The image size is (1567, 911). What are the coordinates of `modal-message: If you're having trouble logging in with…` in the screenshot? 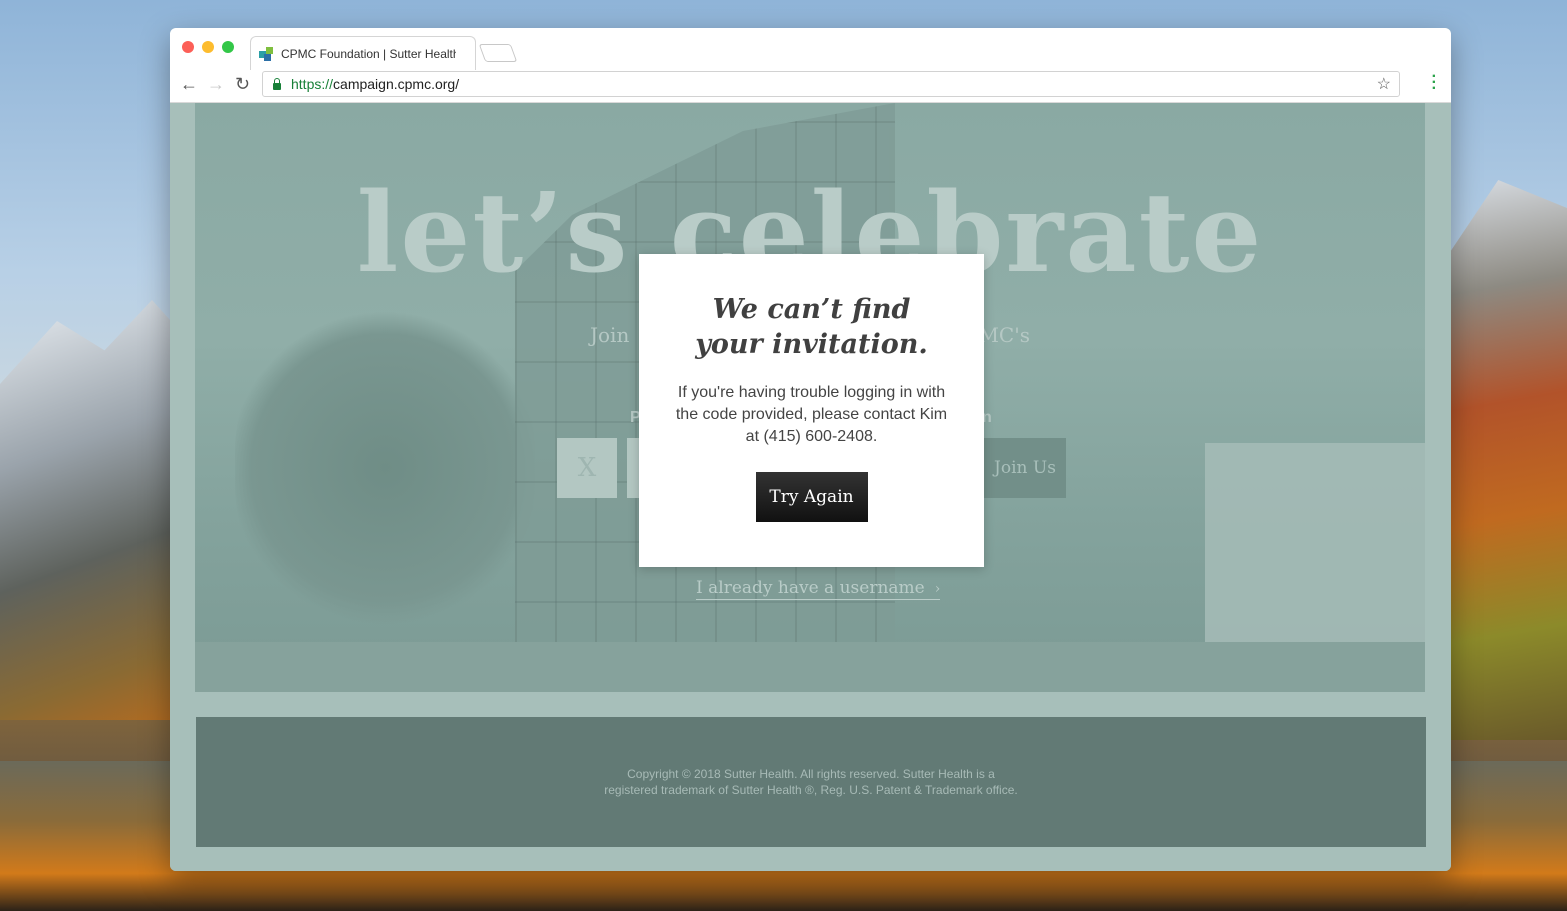 It's located at (811, 414).